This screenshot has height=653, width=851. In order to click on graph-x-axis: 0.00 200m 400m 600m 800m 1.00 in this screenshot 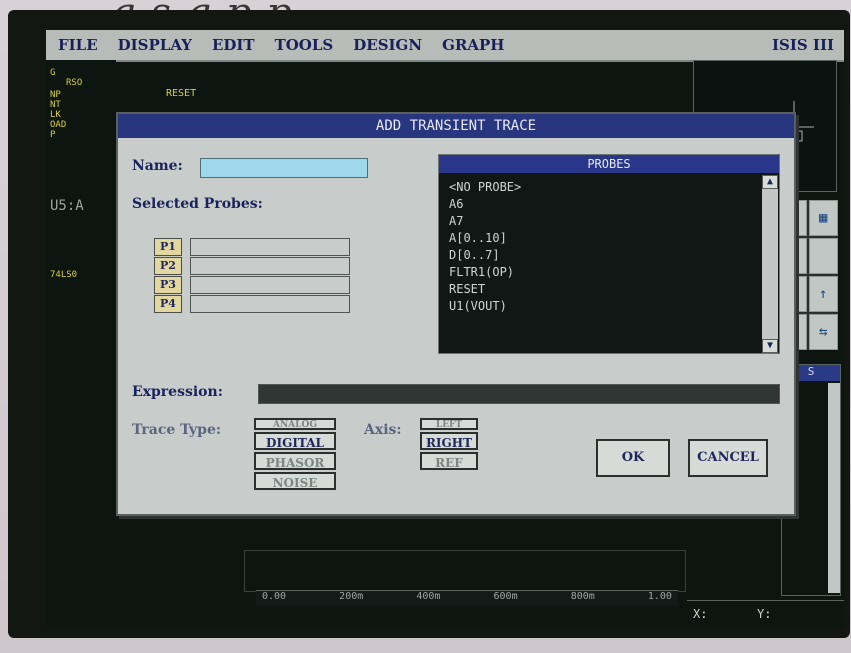, I will do `click(467, 598)`.